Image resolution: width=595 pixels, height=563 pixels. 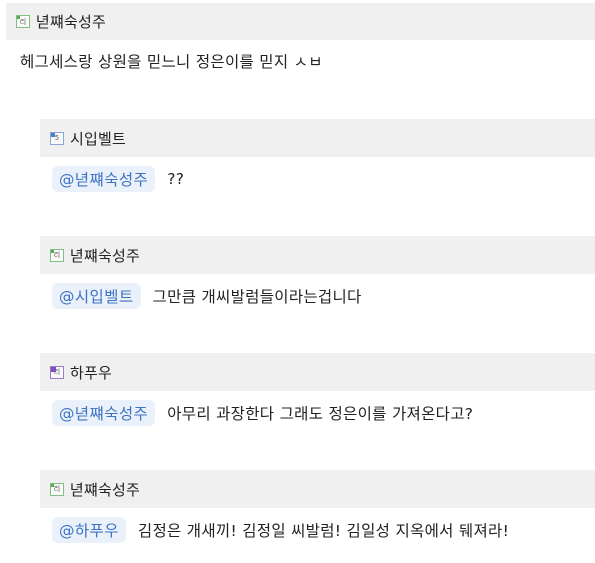 I want to click on reply-text: 김정은 개새끼! 김정일 씨발럼! 김일성 지옥에서 뒈져라!, so click(x=323, y=531).